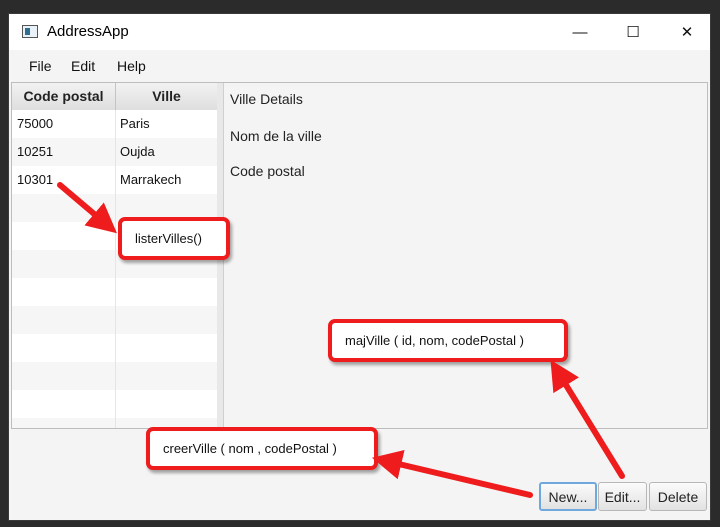  I want to click on arrow-to-lister, so click(87, 208).